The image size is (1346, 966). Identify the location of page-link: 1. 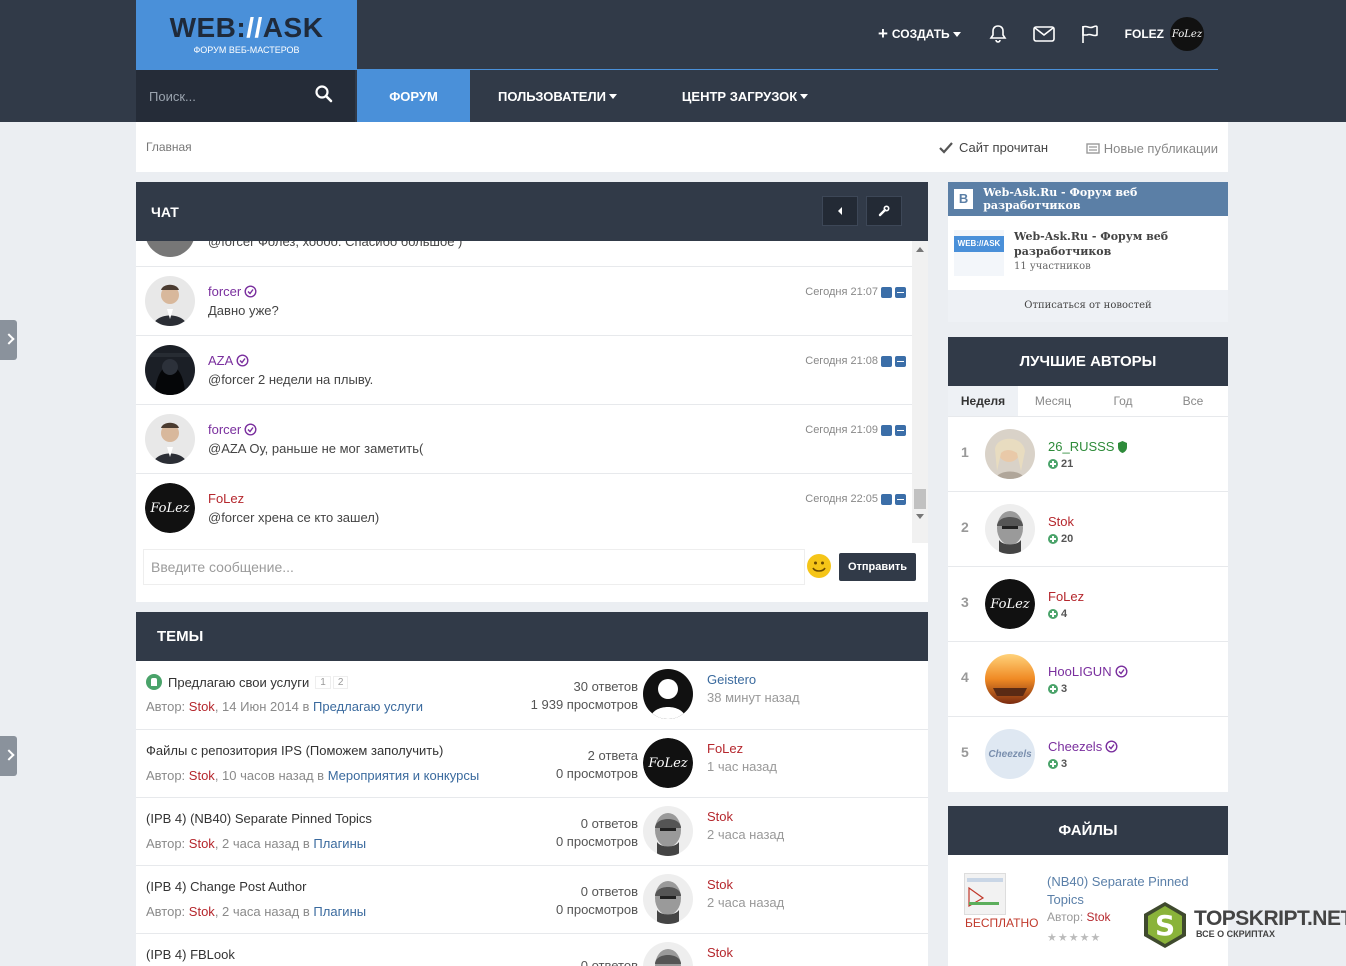
(323, 682).